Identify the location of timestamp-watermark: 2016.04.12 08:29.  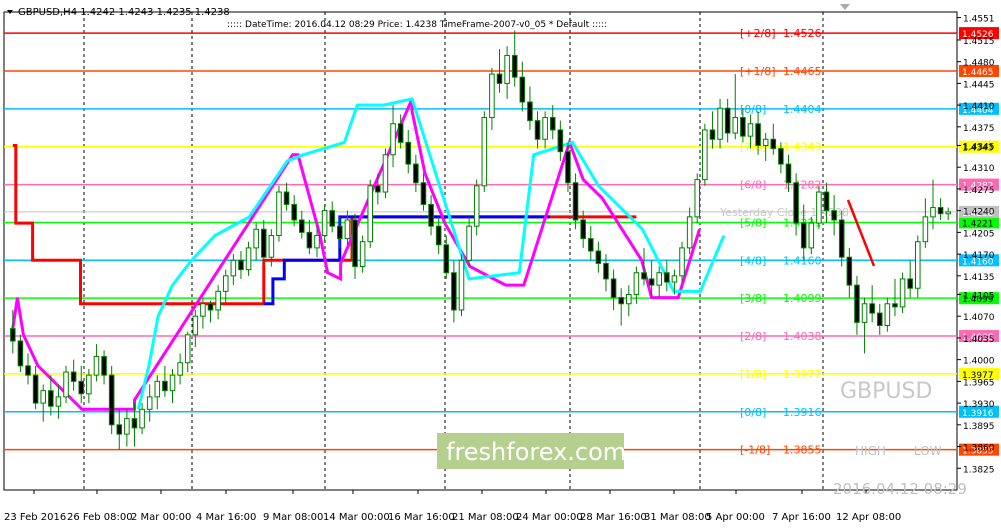
(900, 489).